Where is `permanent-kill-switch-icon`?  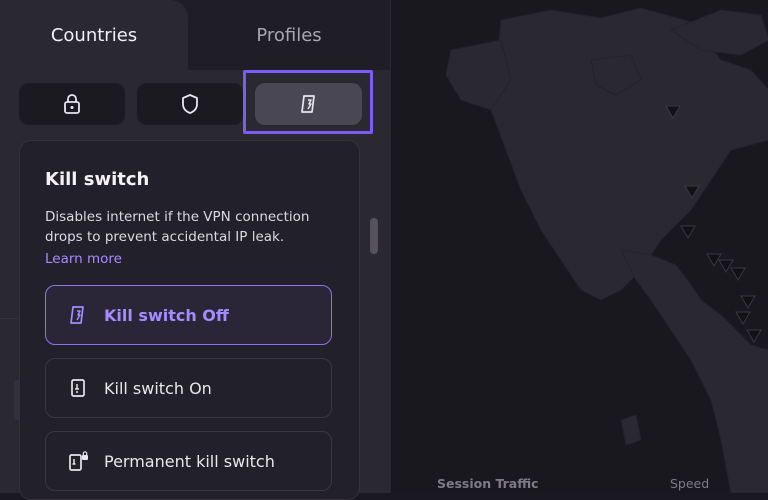 permanent-kill-switch-icon is located at coordinates (79, 461).